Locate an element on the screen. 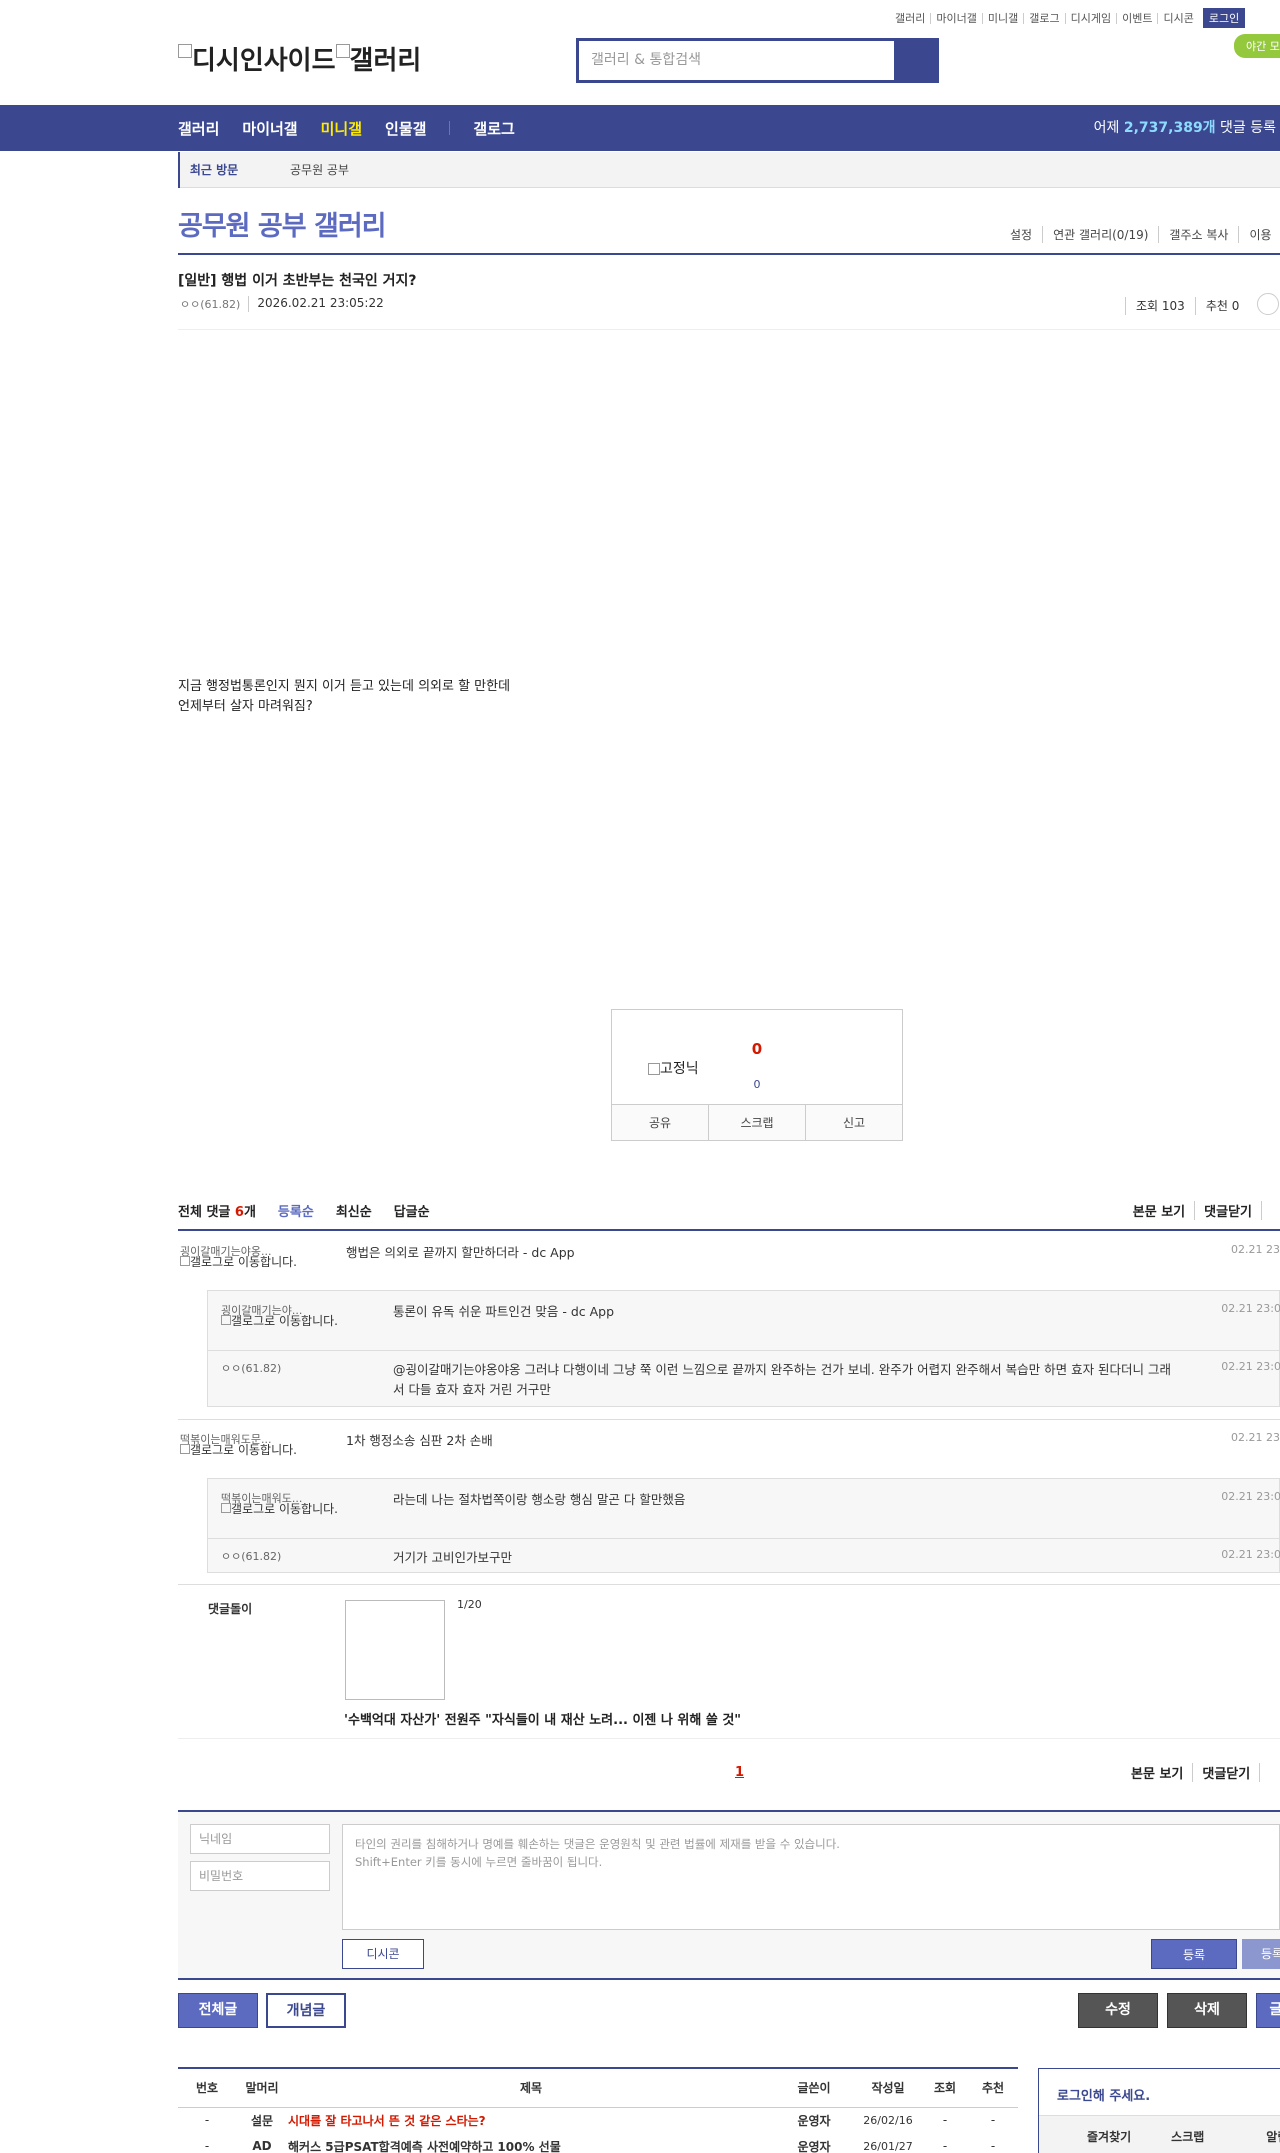  more-icon is located at coordinates (1268, 304).